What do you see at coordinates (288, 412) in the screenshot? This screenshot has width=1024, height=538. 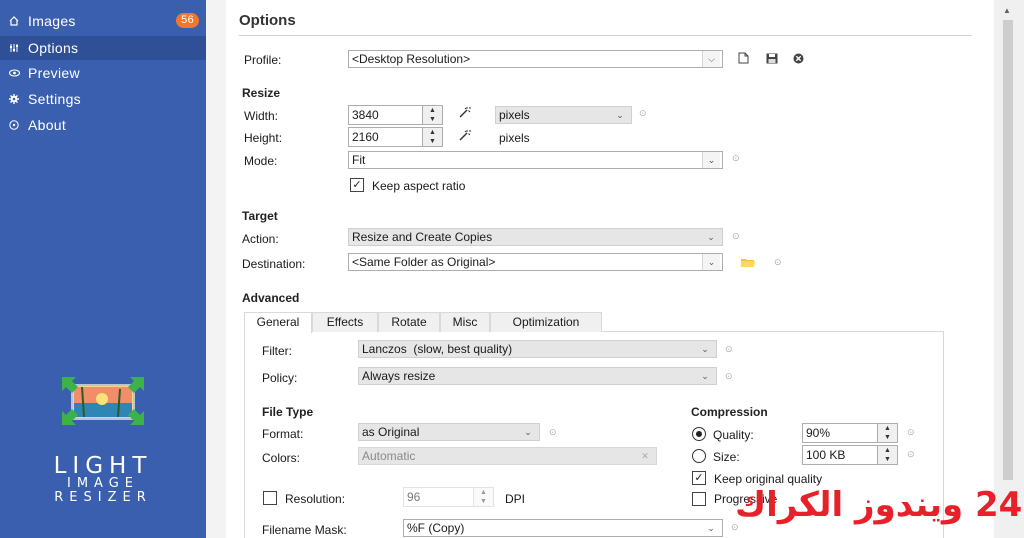 I see `file-type-heading: File Type` at bounding box center [288, 412].